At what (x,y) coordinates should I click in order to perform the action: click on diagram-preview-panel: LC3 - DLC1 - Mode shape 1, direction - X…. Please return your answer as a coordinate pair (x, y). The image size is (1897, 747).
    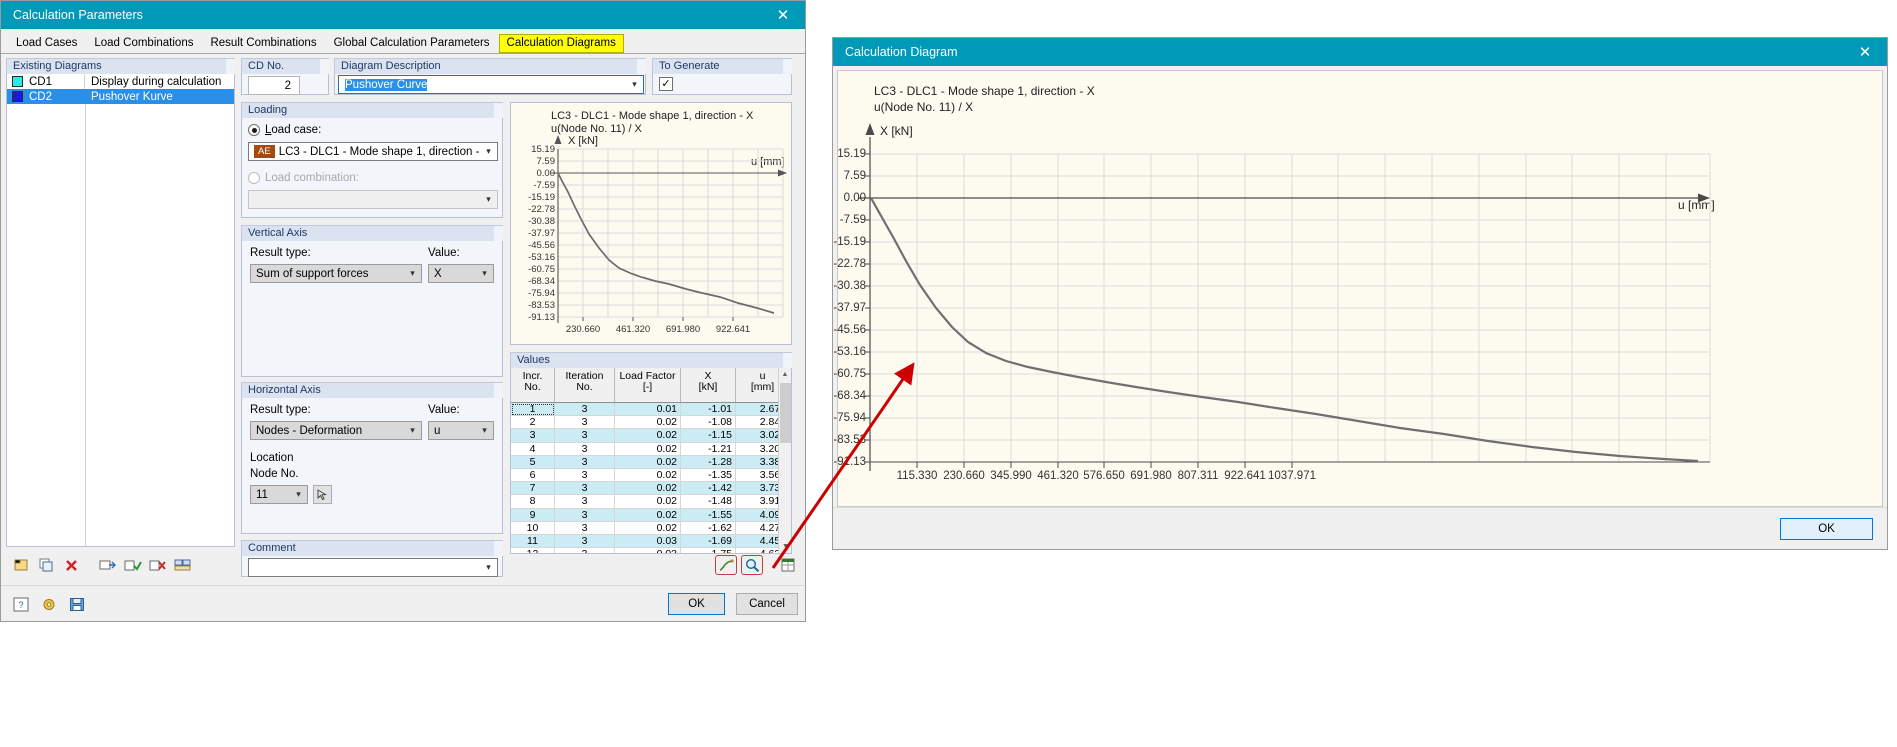
    Looking at the image, I should click on (651, 223).